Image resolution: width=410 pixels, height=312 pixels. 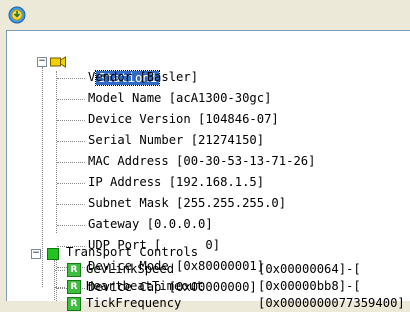 I want to click on tree-item-gevlinkspeed: GevLinkSpeed, so click(x=130, y=269).